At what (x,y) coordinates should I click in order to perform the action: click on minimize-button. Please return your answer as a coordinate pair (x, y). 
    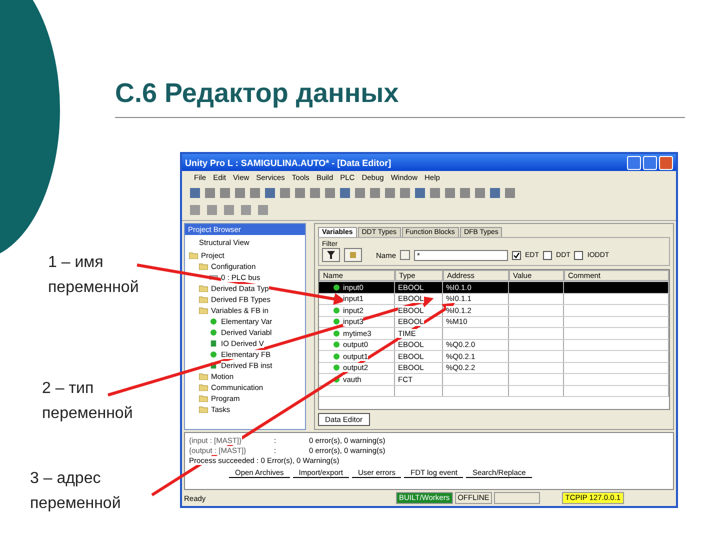
    Looking at the image, I should click on (634, 163).